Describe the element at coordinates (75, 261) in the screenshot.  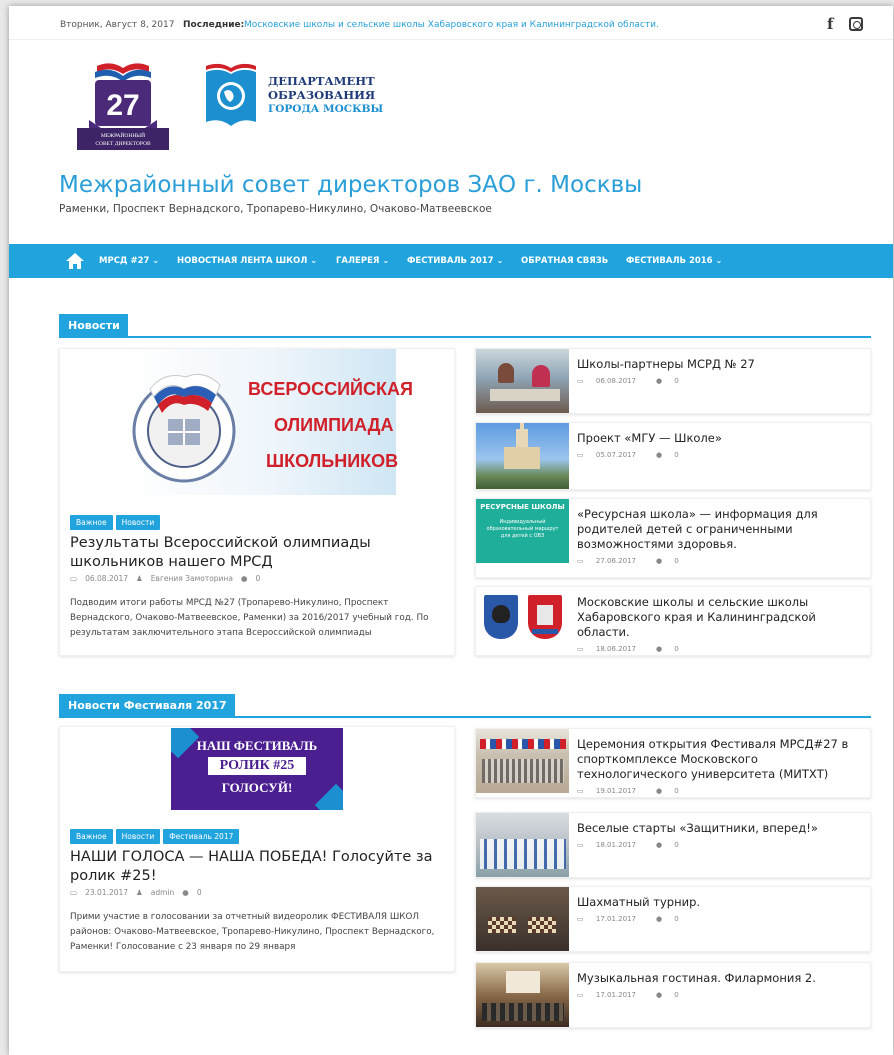
I see `home-icon` at that location.